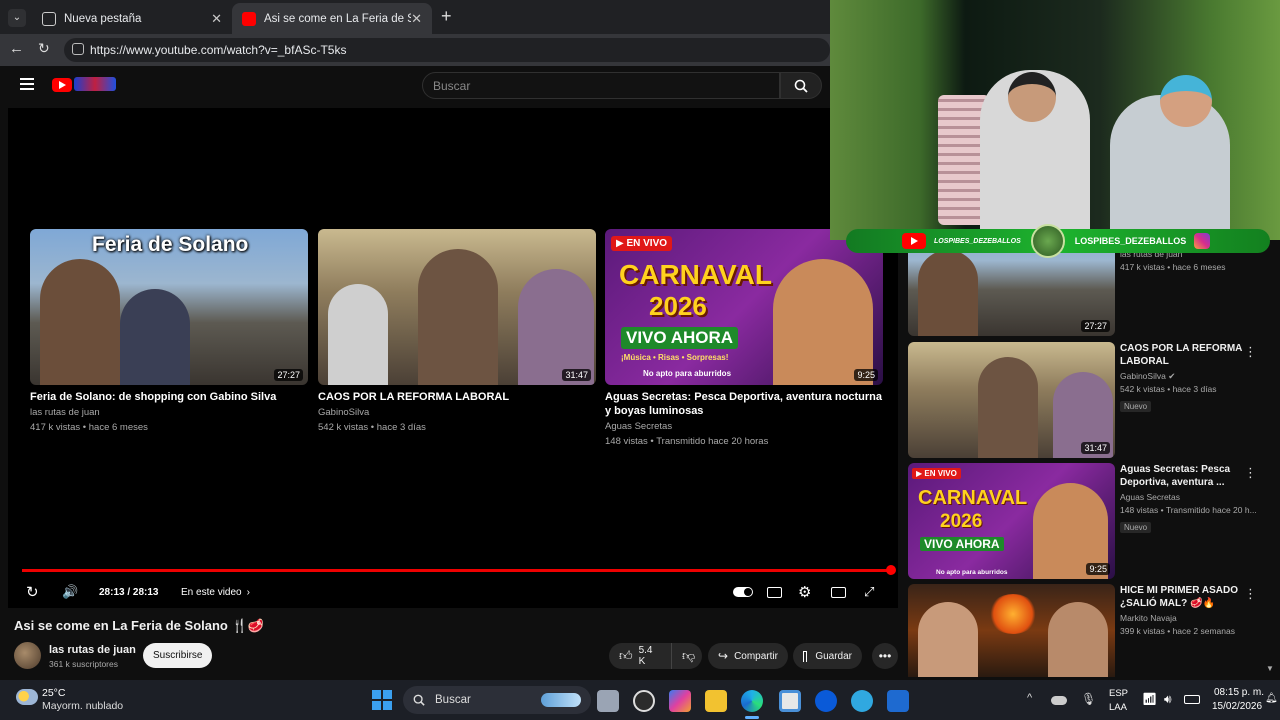 This screenshot has width=1280, height=720. What do you see at coordinates (827, 656) in the screenshot?
I see `save-button: Guardar` at bounding box center [827, 656].